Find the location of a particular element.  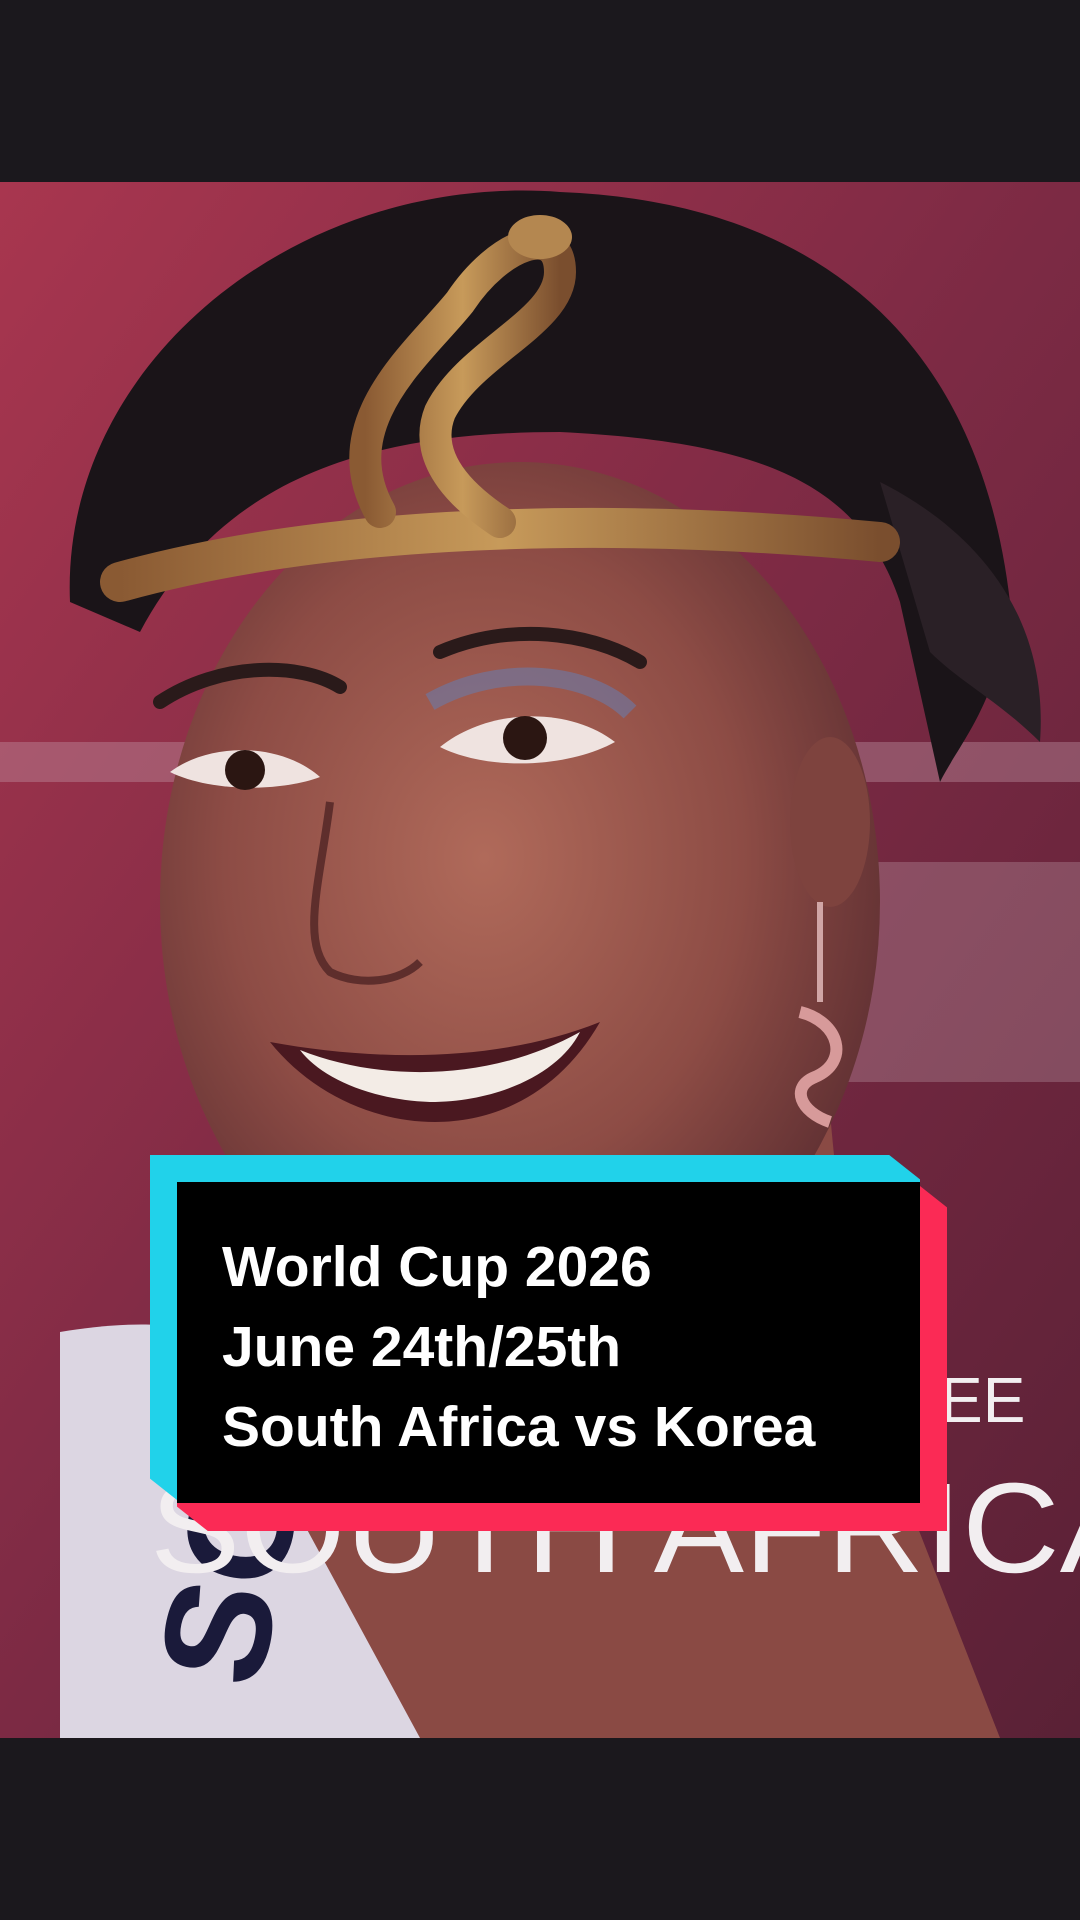

right-iris is located at coordinates (525, 738).